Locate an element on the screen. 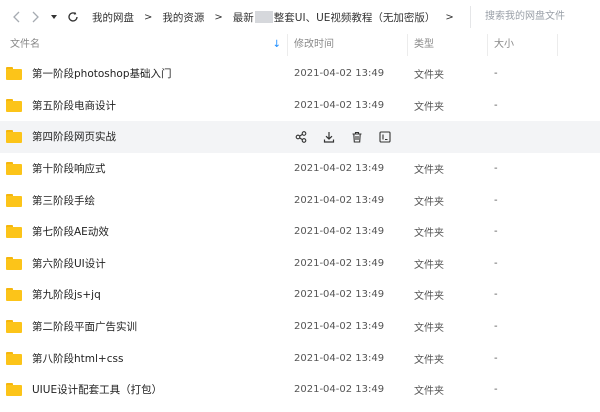 This screenshot has height=412, width=600. file-row: 第六阶段UI设计 2021-04-02 13:49 文件夹 - is located at coordinates (300, 264).